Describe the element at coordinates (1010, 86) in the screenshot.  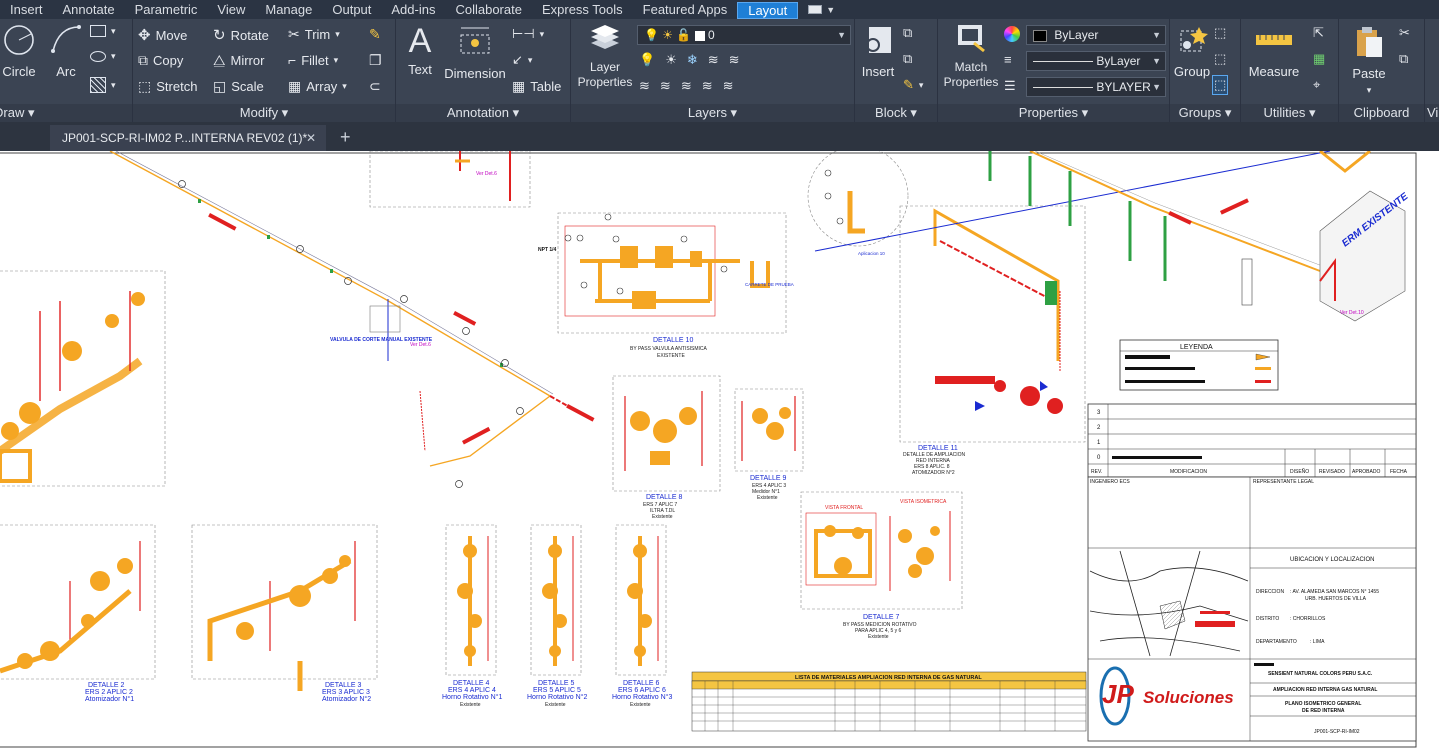
I see `lineweight-icon-button: ☰` at that location.